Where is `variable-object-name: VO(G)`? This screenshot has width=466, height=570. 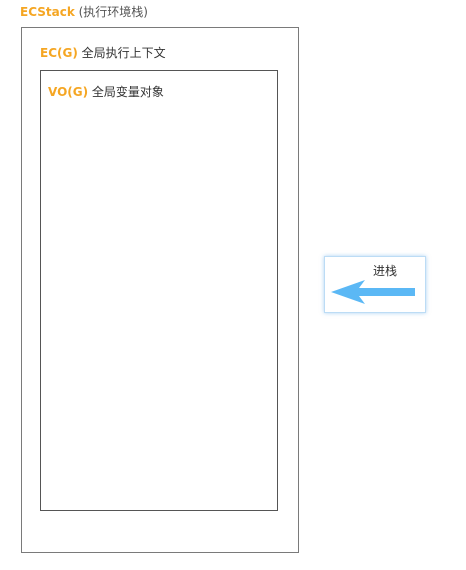
variable-object-name: VO(G) is located at coordinates (68, 92).